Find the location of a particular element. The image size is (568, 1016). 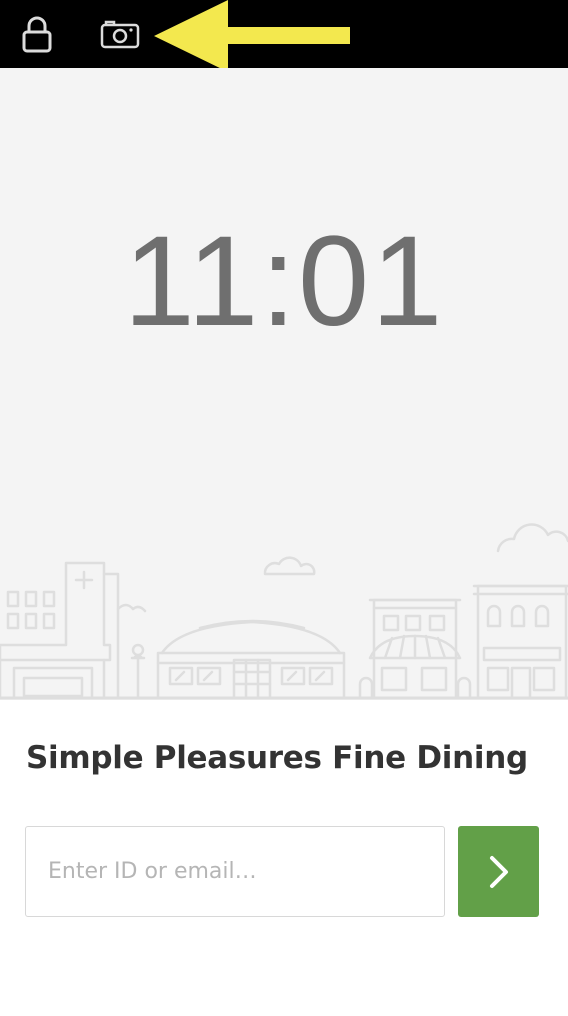

annotation-arrow is located at coordinates (252, 36).